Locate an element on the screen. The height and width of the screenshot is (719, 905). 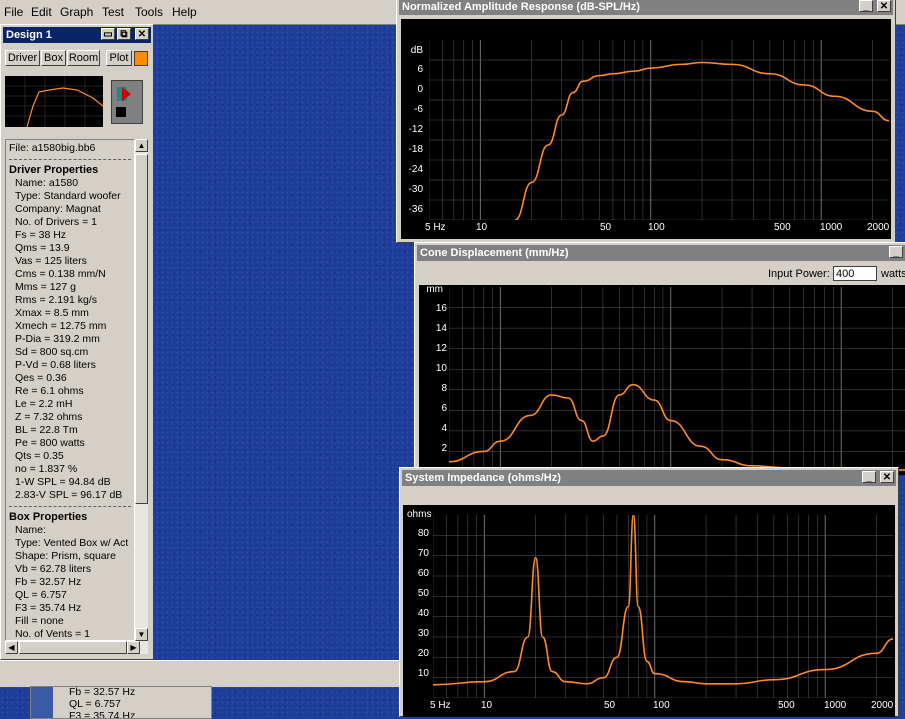
input-power-field is located at coordinates (855, 273).